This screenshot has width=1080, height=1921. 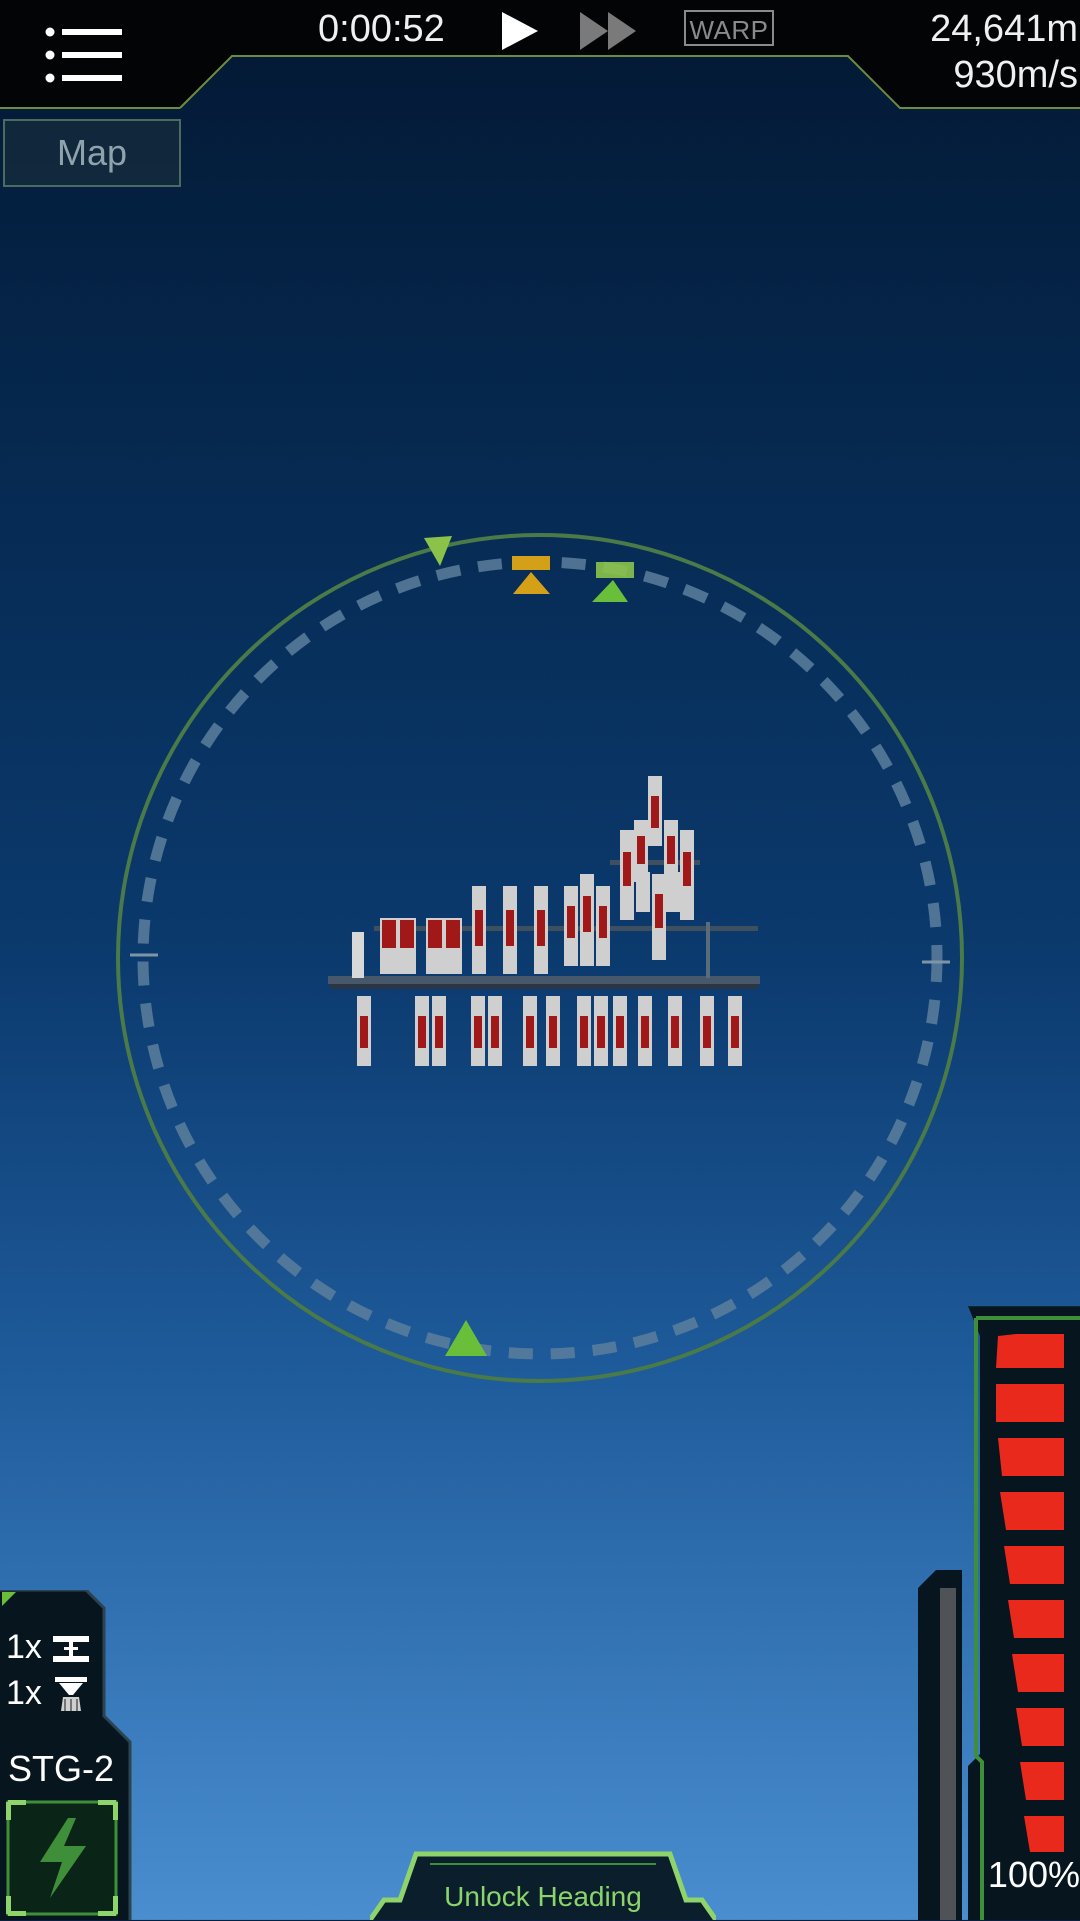 What do you see at coordinates (24, 1693) in the screenshot?
I see `engine-count: 1x` at bounding box center [24, 1693].